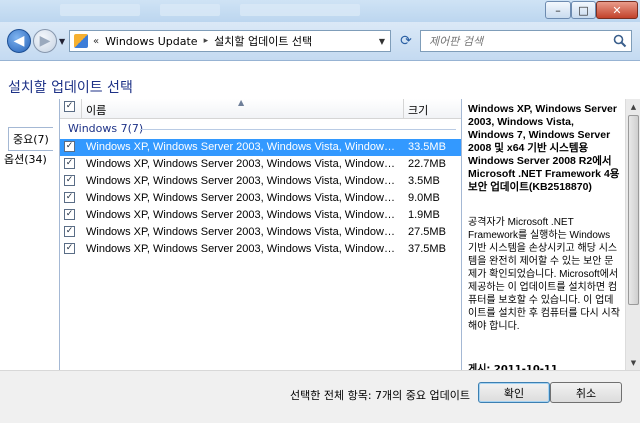  I want to click on update-size: 27.5MB, so click(427, 232).